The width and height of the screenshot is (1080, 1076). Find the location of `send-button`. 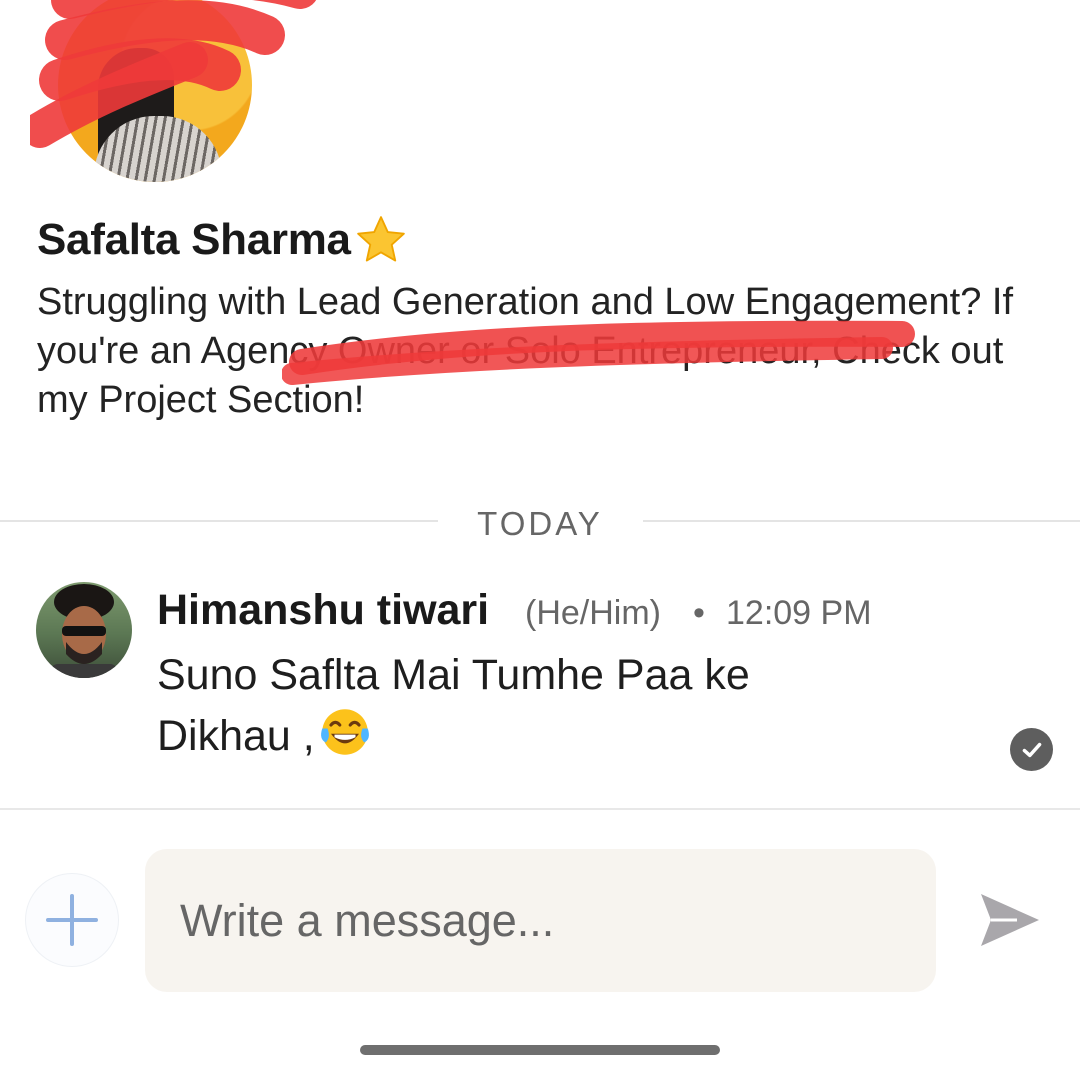

send-button is located at coordinates (1010, 920).